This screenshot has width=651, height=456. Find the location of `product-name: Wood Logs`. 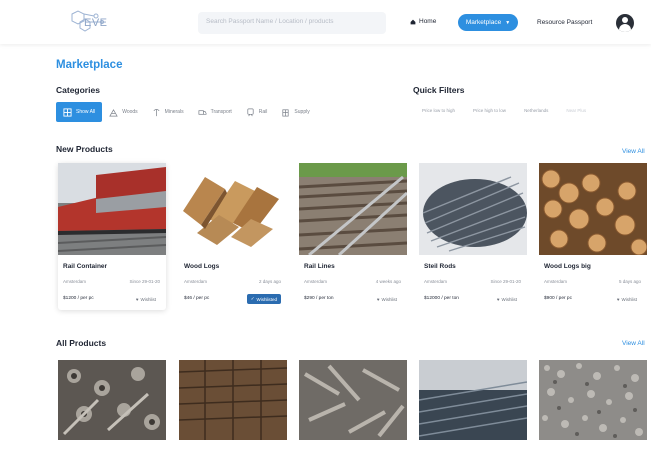

product-name: Wood Logs is located at coordinates (202, 266).